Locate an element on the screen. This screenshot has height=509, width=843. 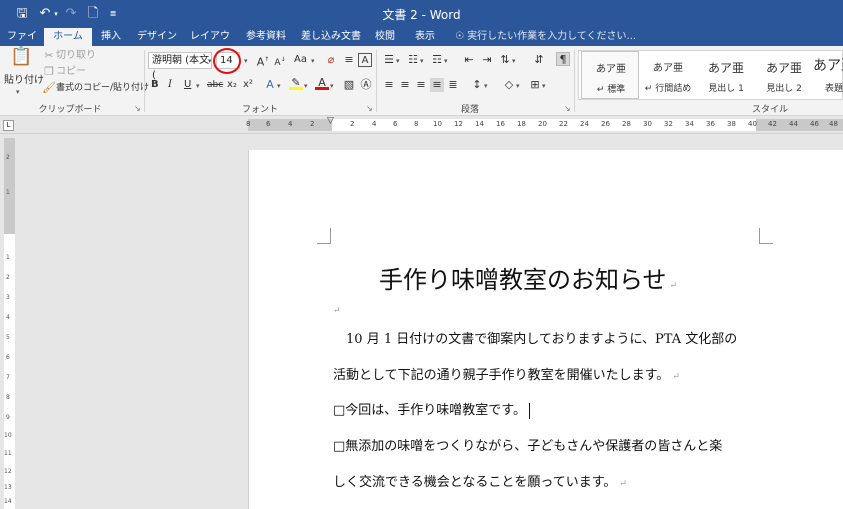
grow-font-icon: A↑ is located at coordinates (263, 61).